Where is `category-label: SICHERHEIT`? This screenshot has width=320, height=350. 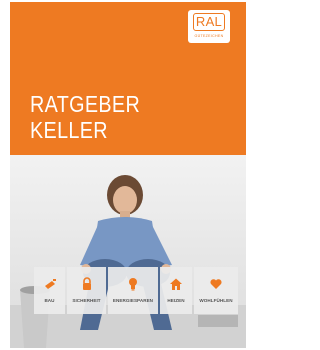 category-label: SICHERHEIT is located at coordinates (86, 300).